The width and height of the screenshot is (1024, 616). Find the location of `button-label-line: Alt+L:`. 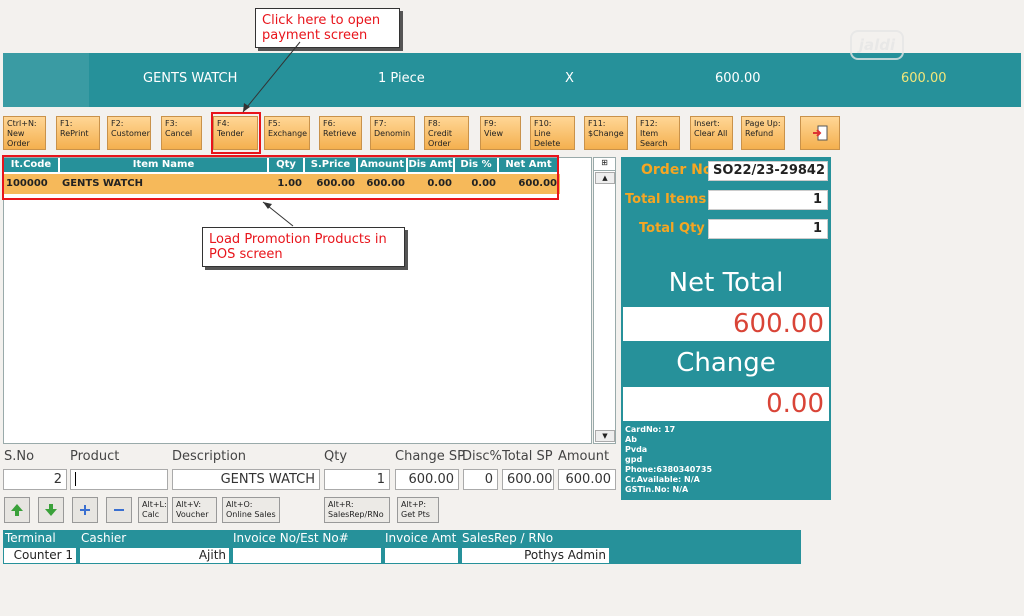

button-label-line: Alt+L: is located at coordinates (154, 504).